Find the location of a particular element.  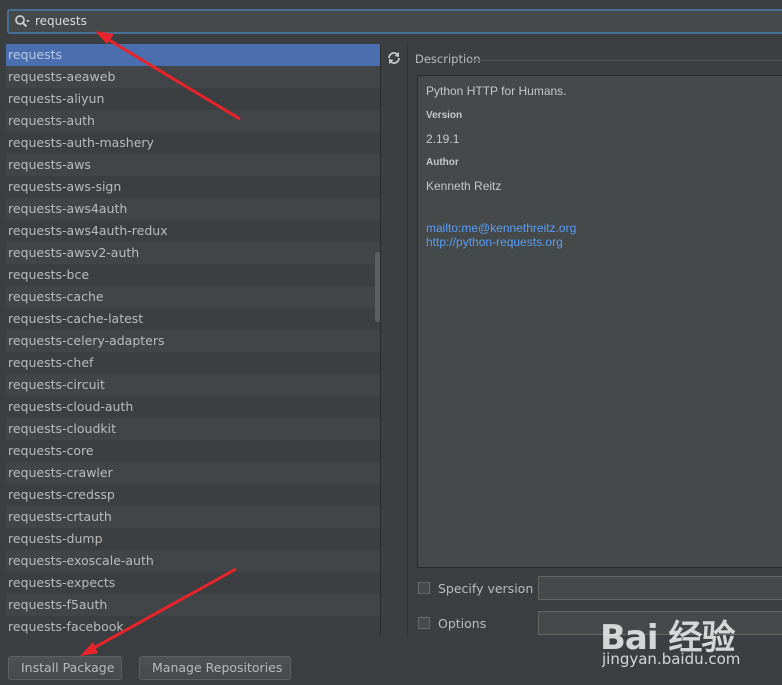

search-input: requests is located at coordinates (394, 21).